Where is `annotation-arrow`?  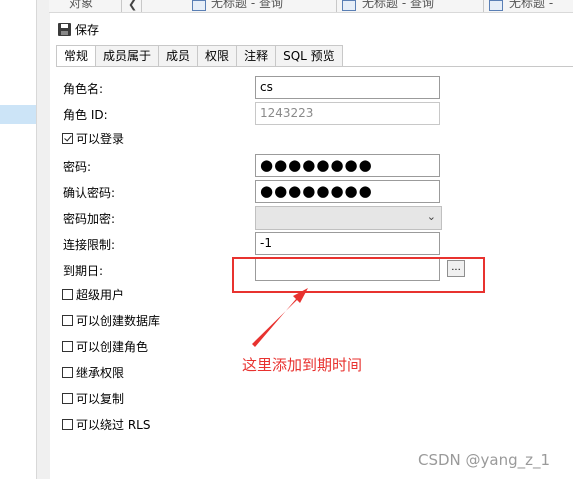 annotation-arrow is located at coordinates (280, 317).